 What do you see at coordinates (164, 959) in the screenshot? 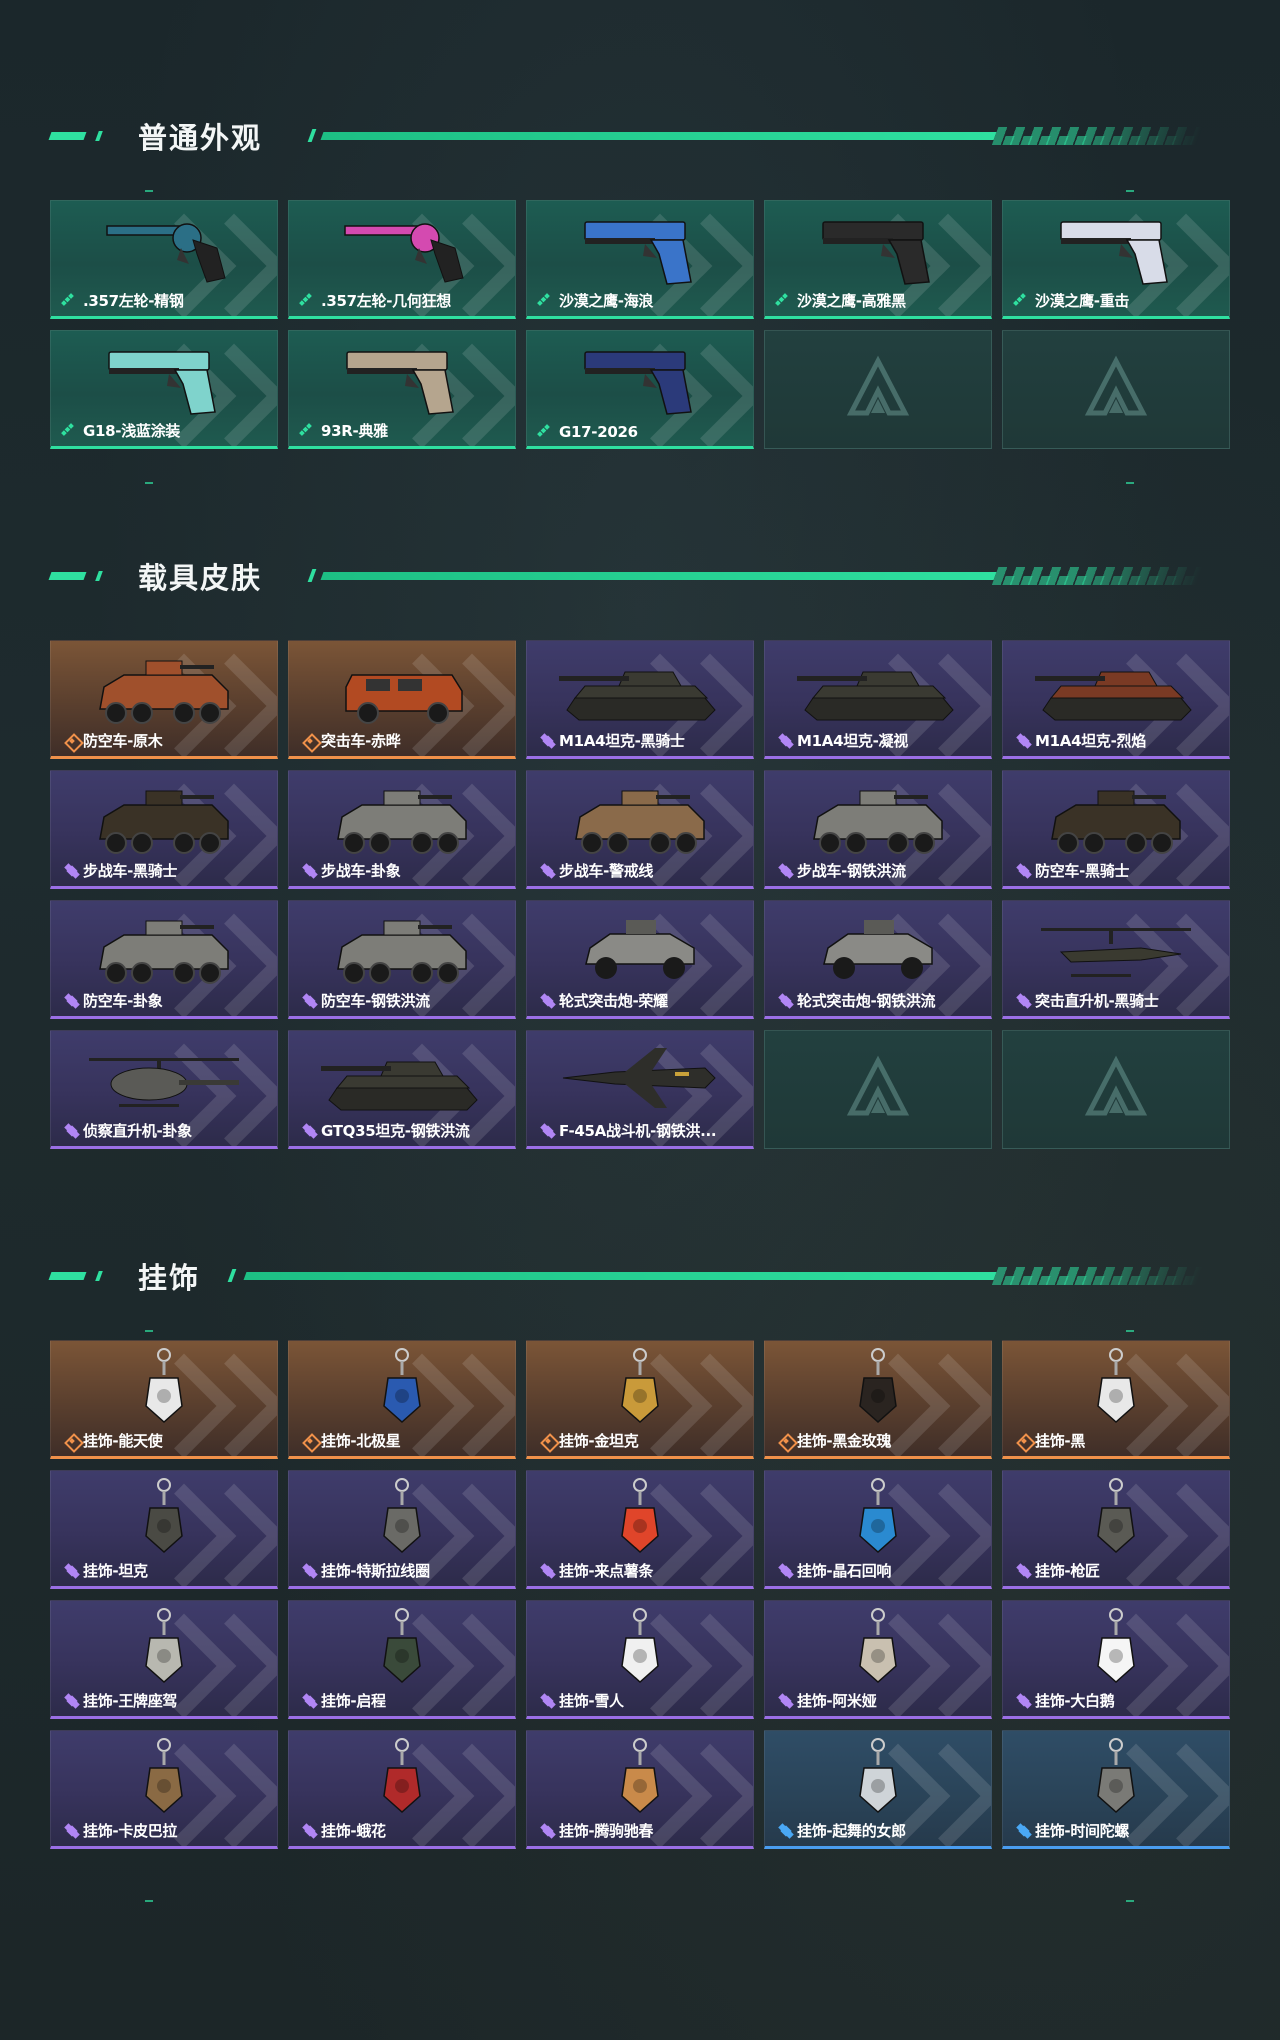
I see `item-card: 防空车-卦象` at bounding box center [164, 959].